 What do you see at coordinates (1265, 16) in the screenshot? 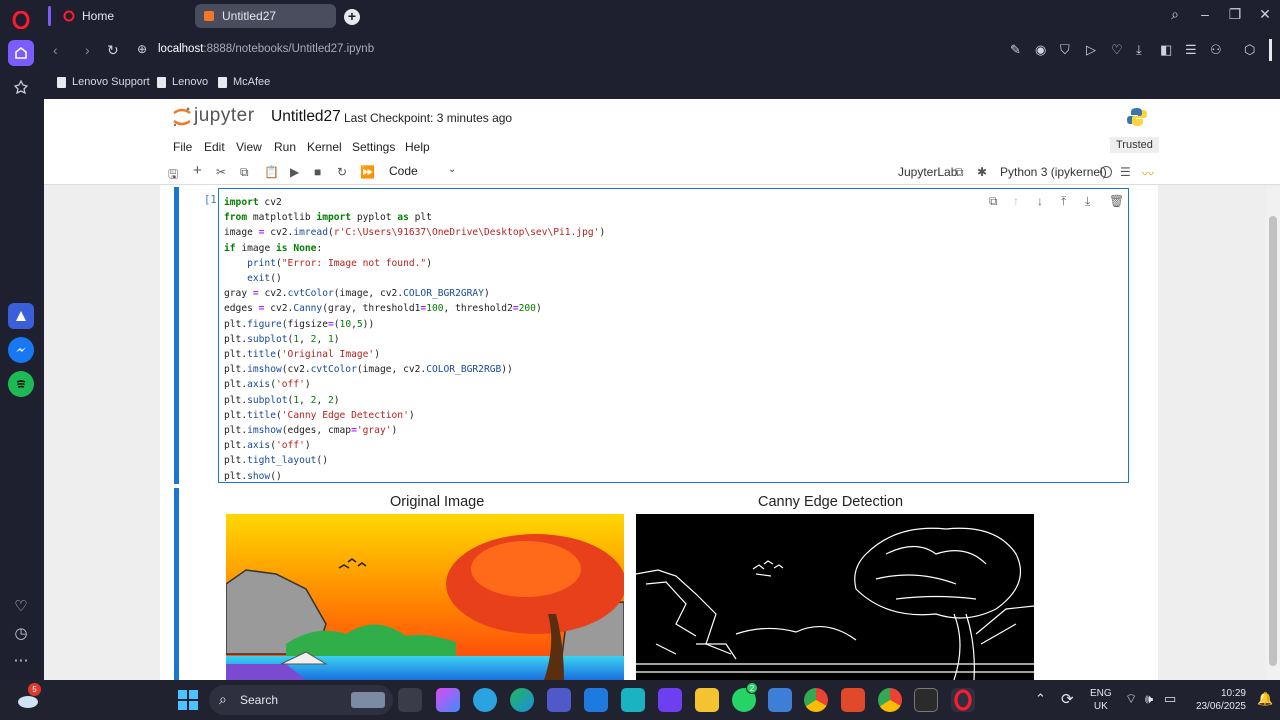
I see `close-button: ✕` at bounding box center [1265, 16].